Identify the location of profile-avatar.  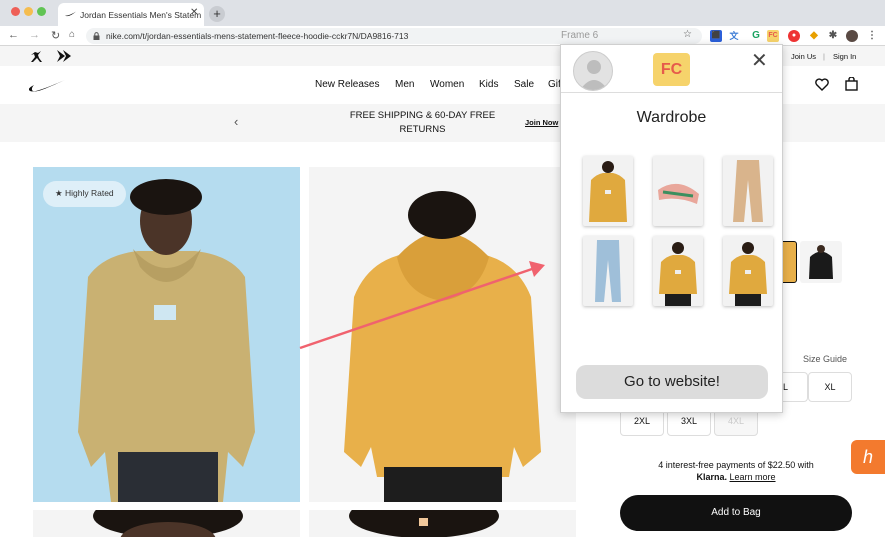
(852, 36).